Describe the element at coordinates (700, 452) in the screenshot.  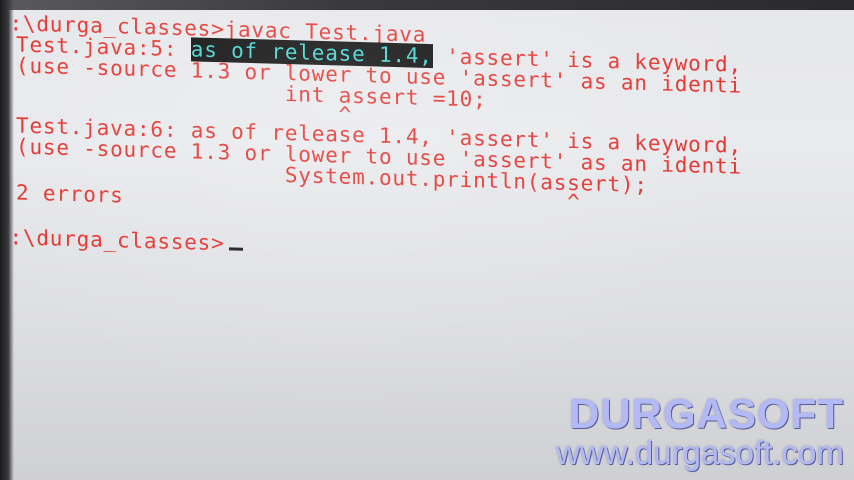
I see `watermark-url: www.durgasoft.com` at that location.